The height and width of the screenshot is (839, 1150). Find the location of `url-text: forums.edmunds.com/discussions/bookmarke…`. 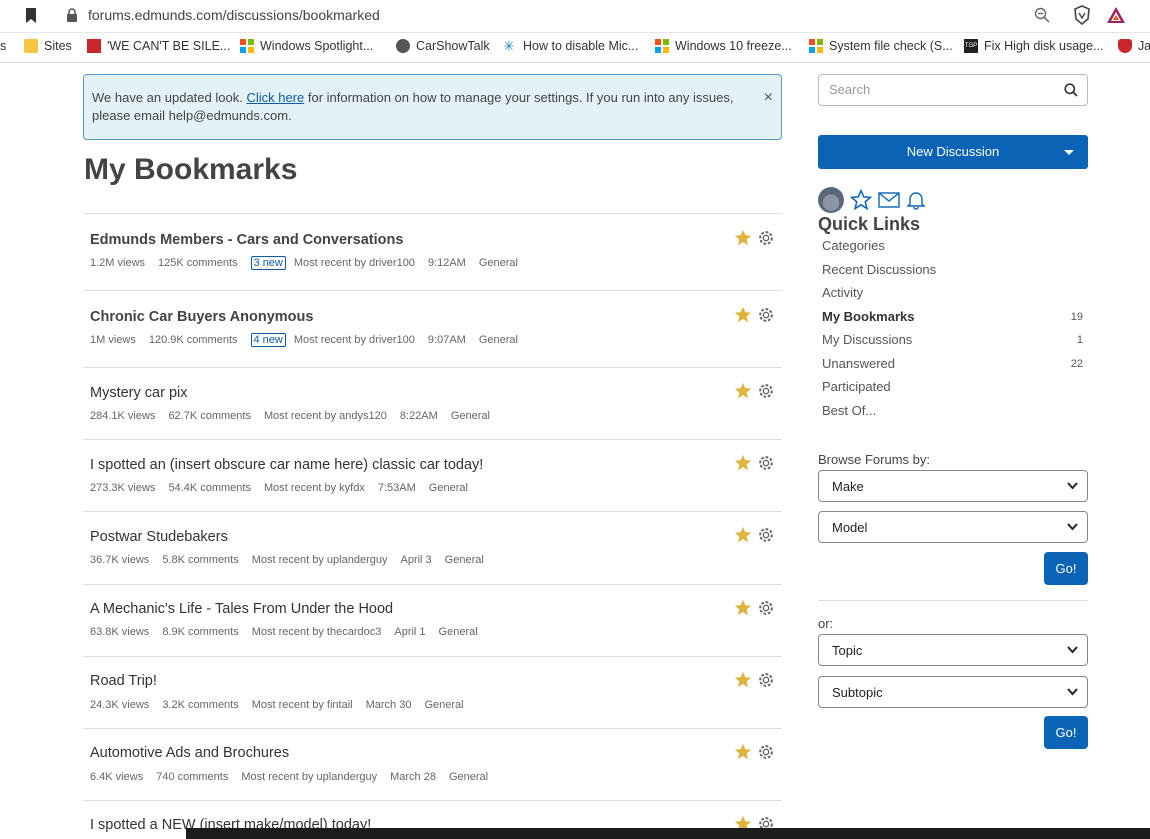

url-text: forums.edmunds.com/discussions/bookmarke… is located at coordinates (234, 15).